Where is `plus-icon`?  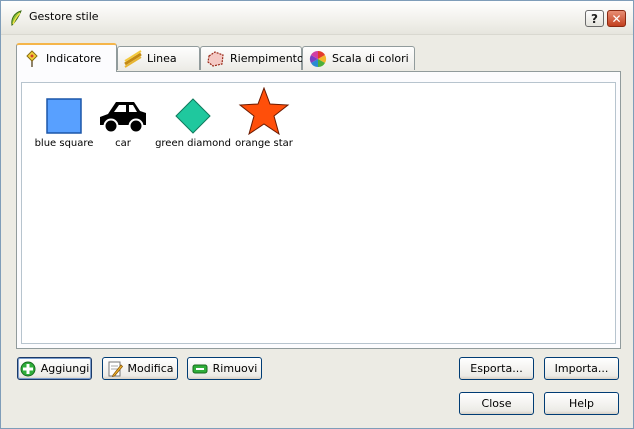 plus-icon is located at coordinates (28, 368).